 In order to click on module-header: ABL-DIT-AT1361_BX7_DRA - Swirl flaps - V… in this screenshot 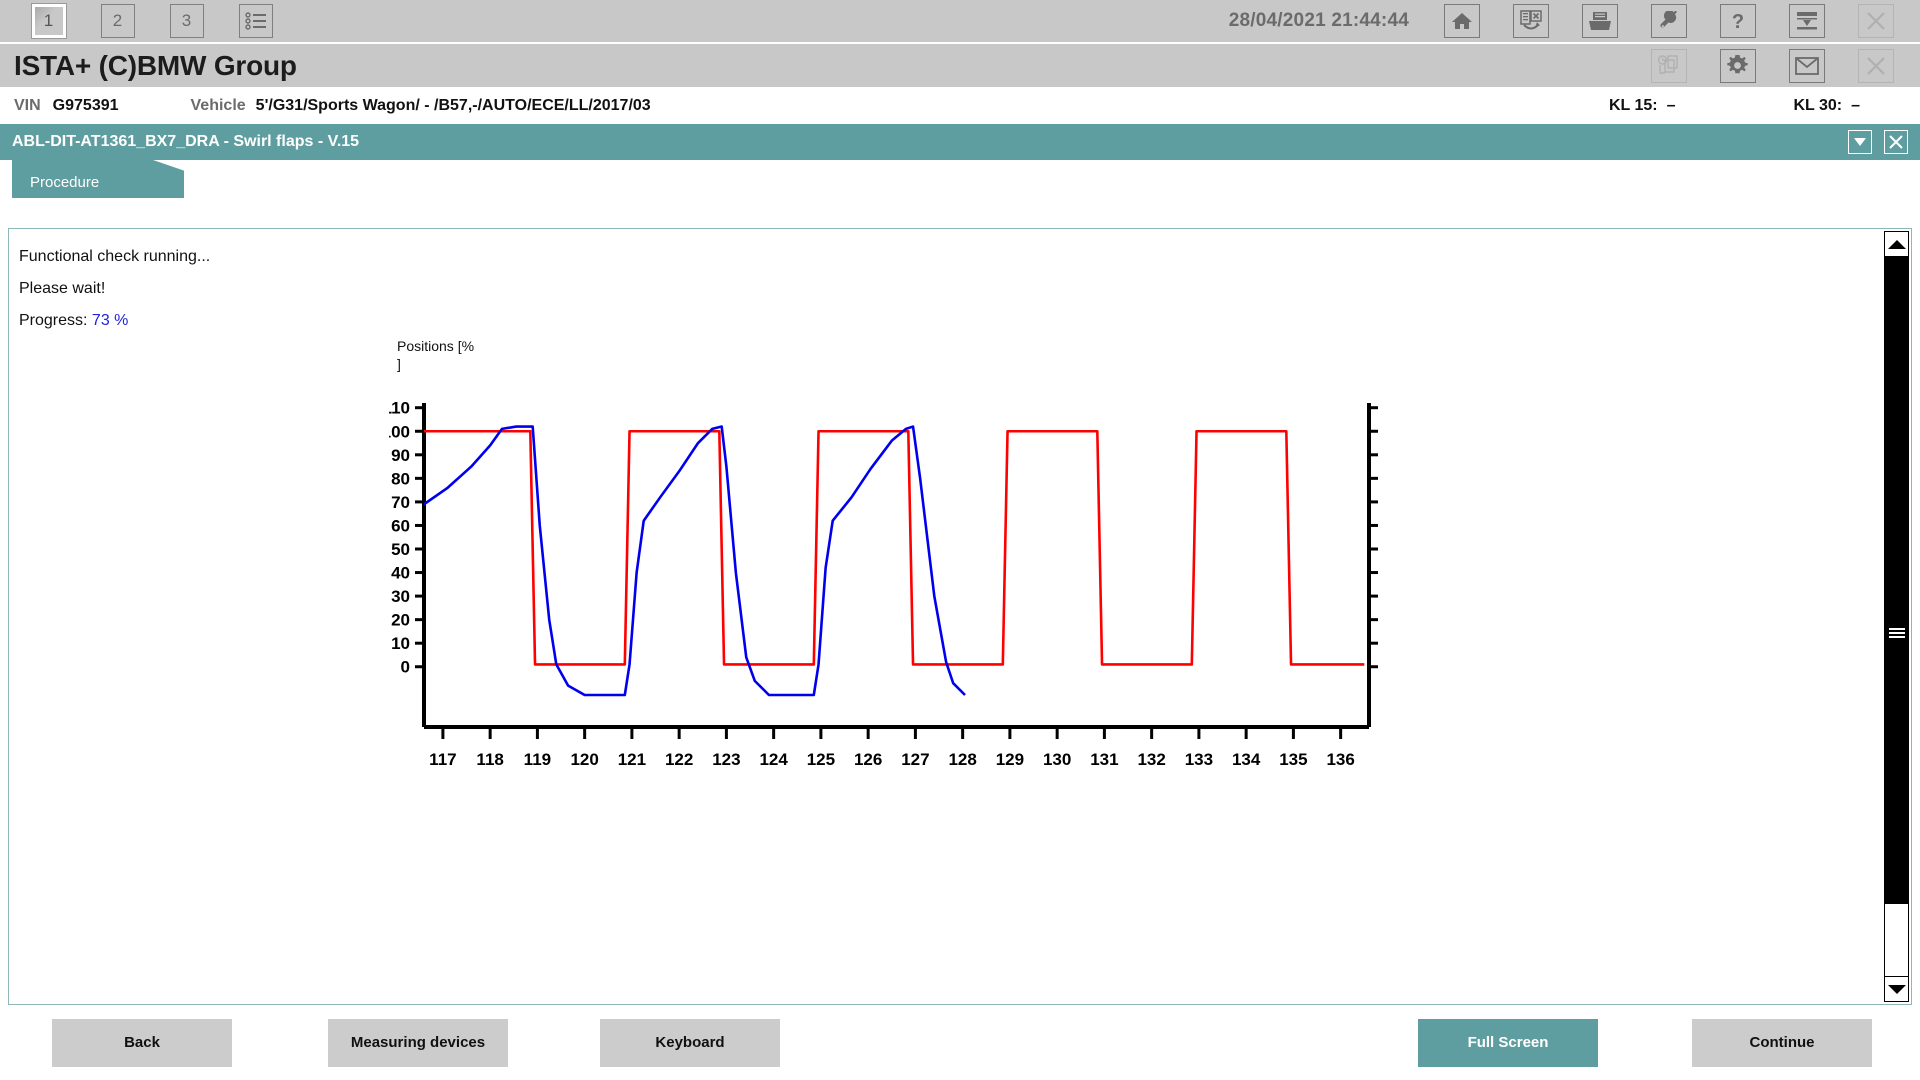, I will do `click(960, 142)`.